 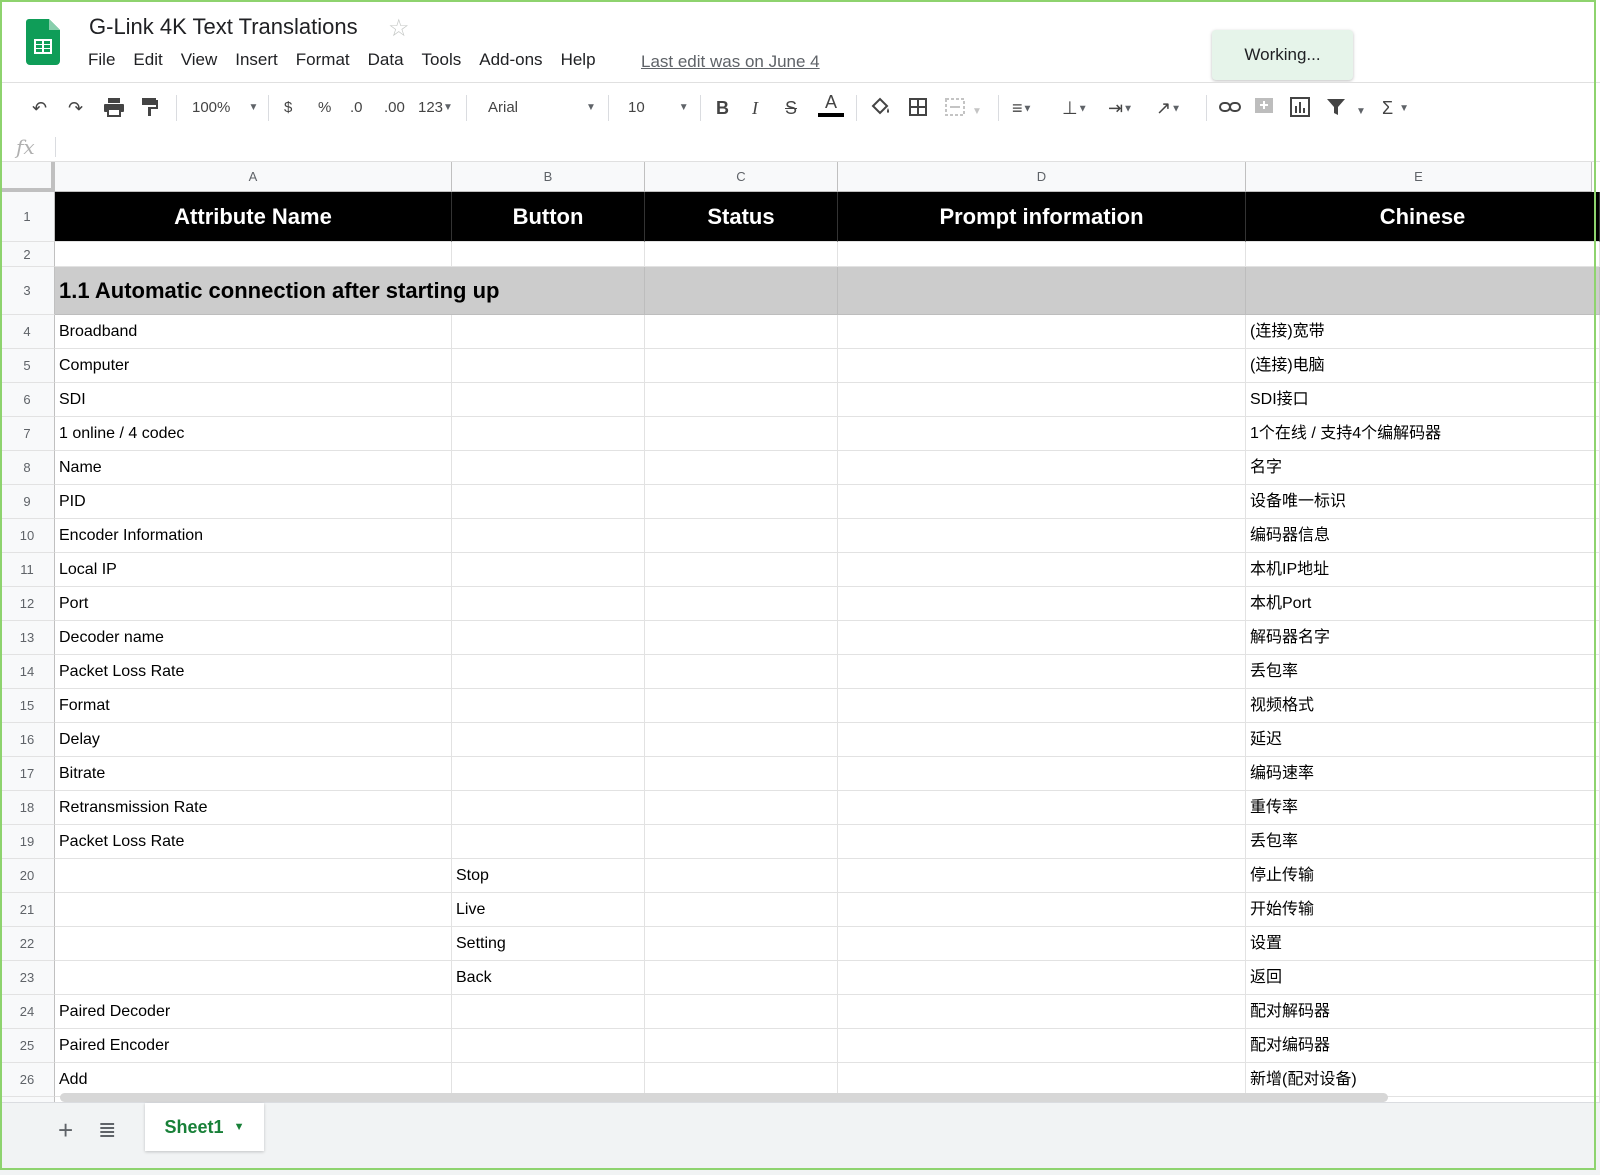 What do you see at coordinates (27, 1080) in the screenshot?
I see `row-header: 26` at bounding box center [27, 1080].